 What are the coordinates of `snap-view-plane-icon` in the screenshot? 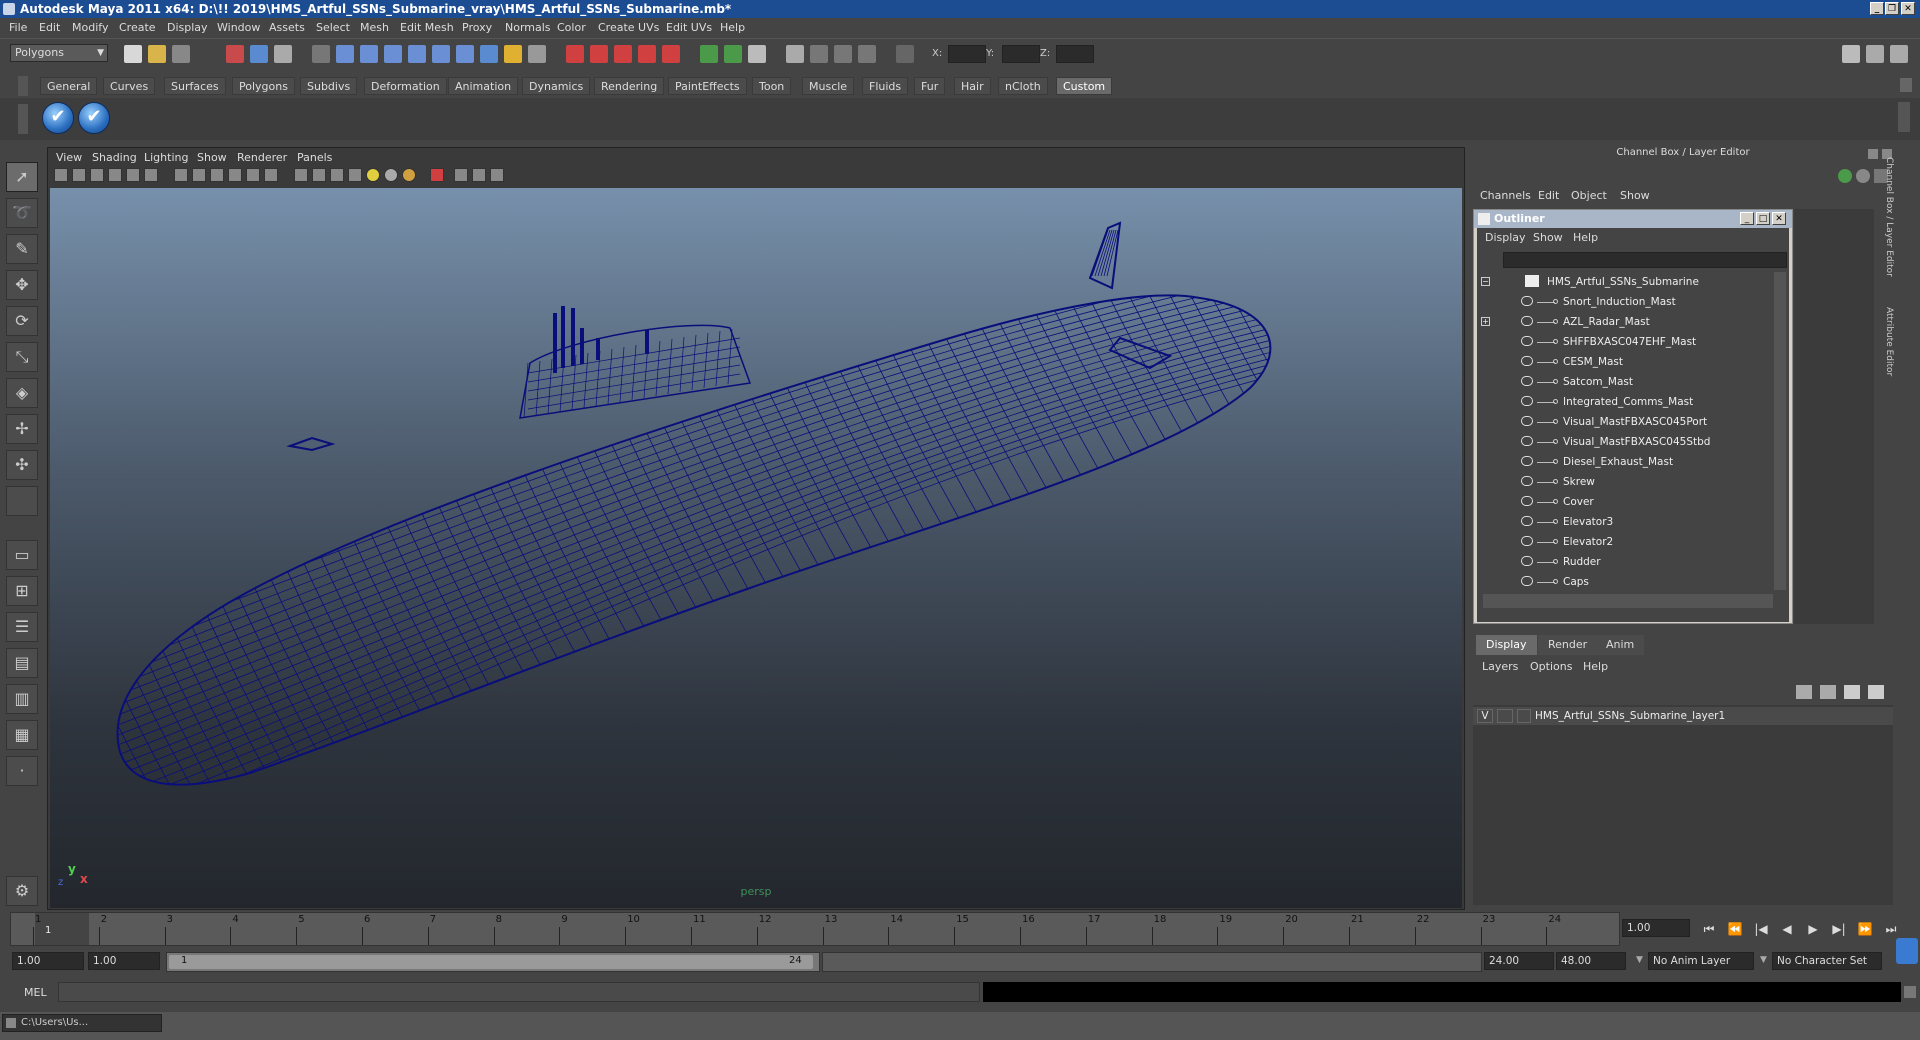 It's located at (417, 54).